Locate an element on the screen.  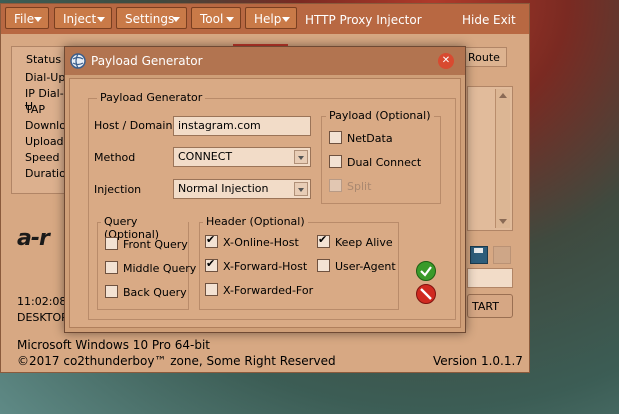
log-area is located at coordinates (490, 158).